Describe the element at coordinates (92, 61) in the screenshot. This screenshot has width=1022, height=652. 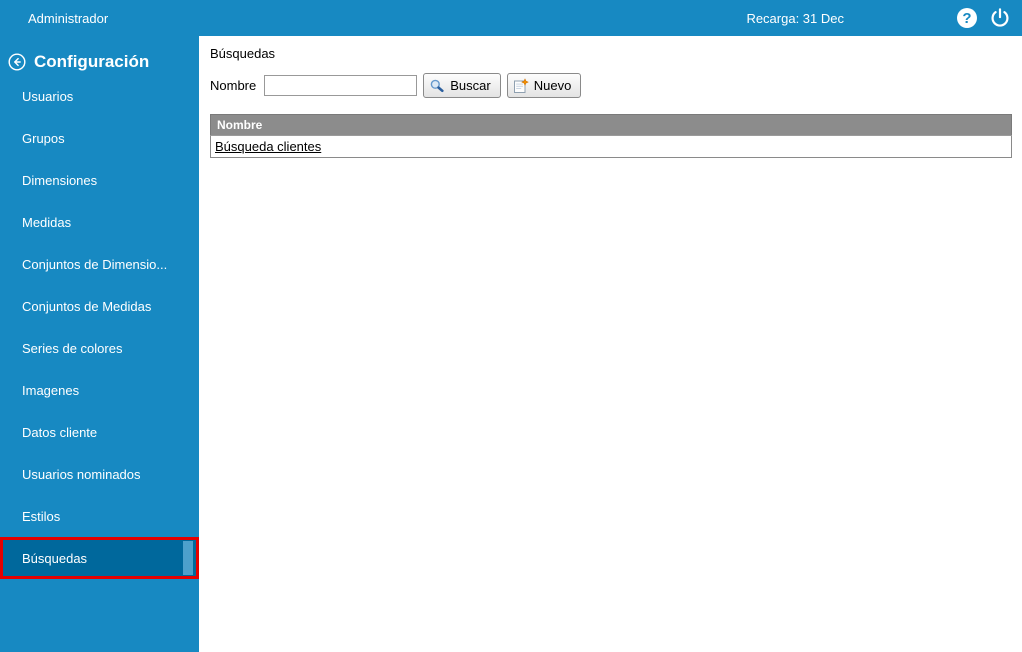
I see `sidebar-title: Configuración` at that location.